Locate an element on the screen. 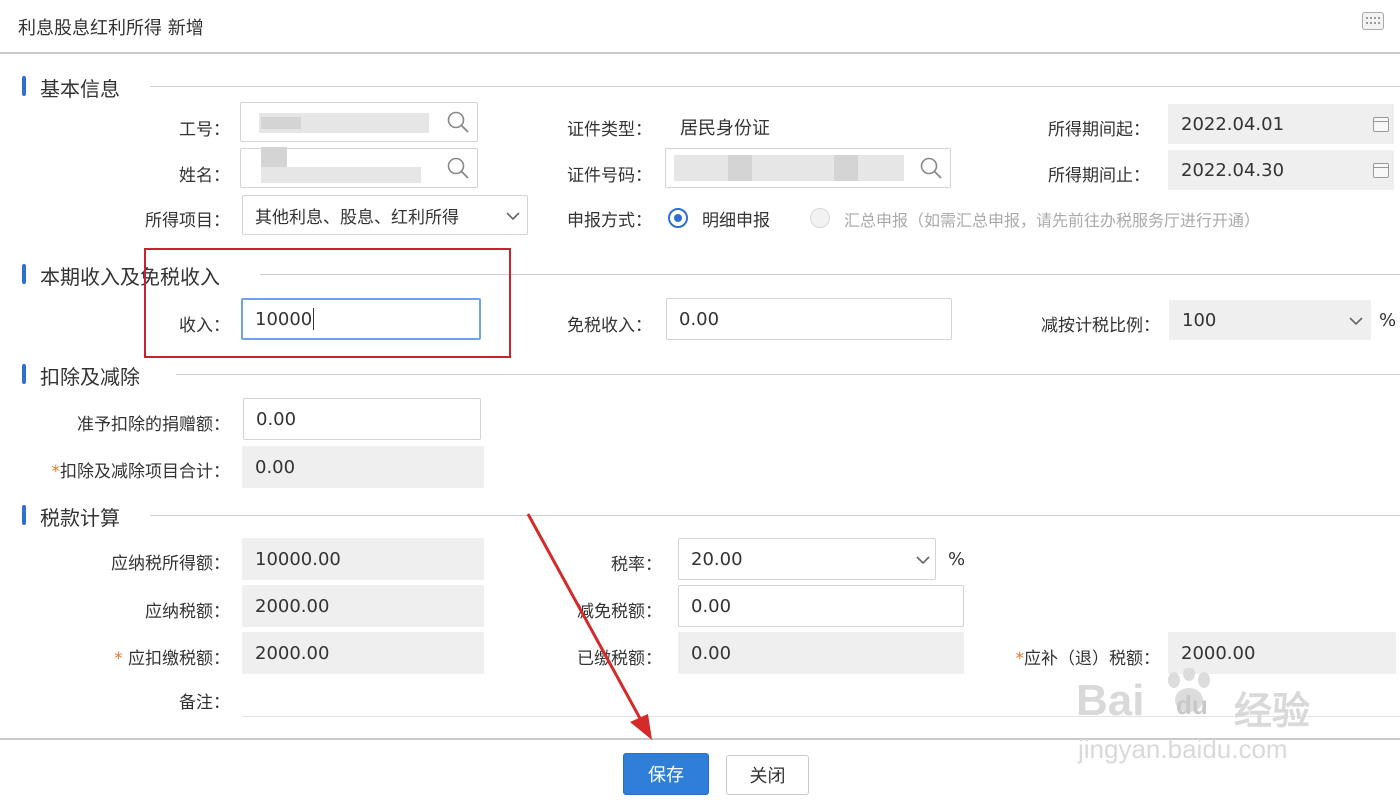 This screenshot has width=1400, height=800. close-button: 关闭 is located at coordinates (767, 775).